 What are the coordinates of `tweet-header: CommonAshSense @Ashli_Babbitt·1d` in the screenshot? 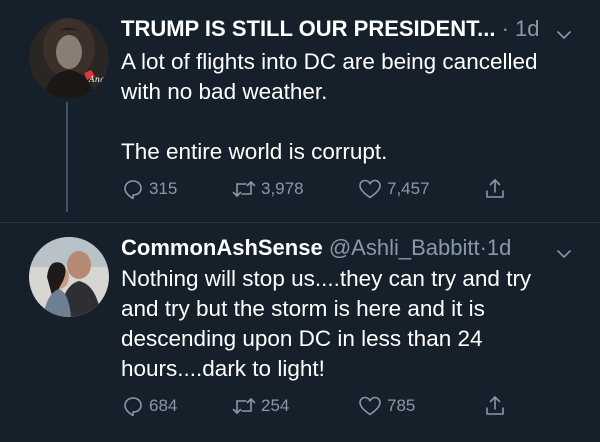 It's located at (350, 248).